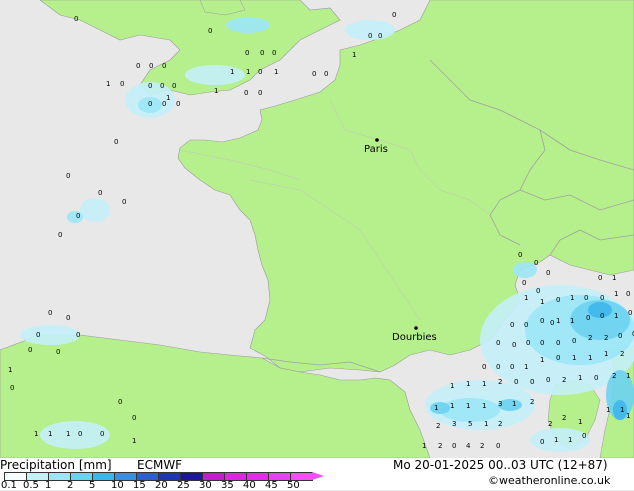 Image resolution: width=634 pixels, height=491 pixels. I want to click on credit: ©weatheronline.co.uk, so click(549, 480).